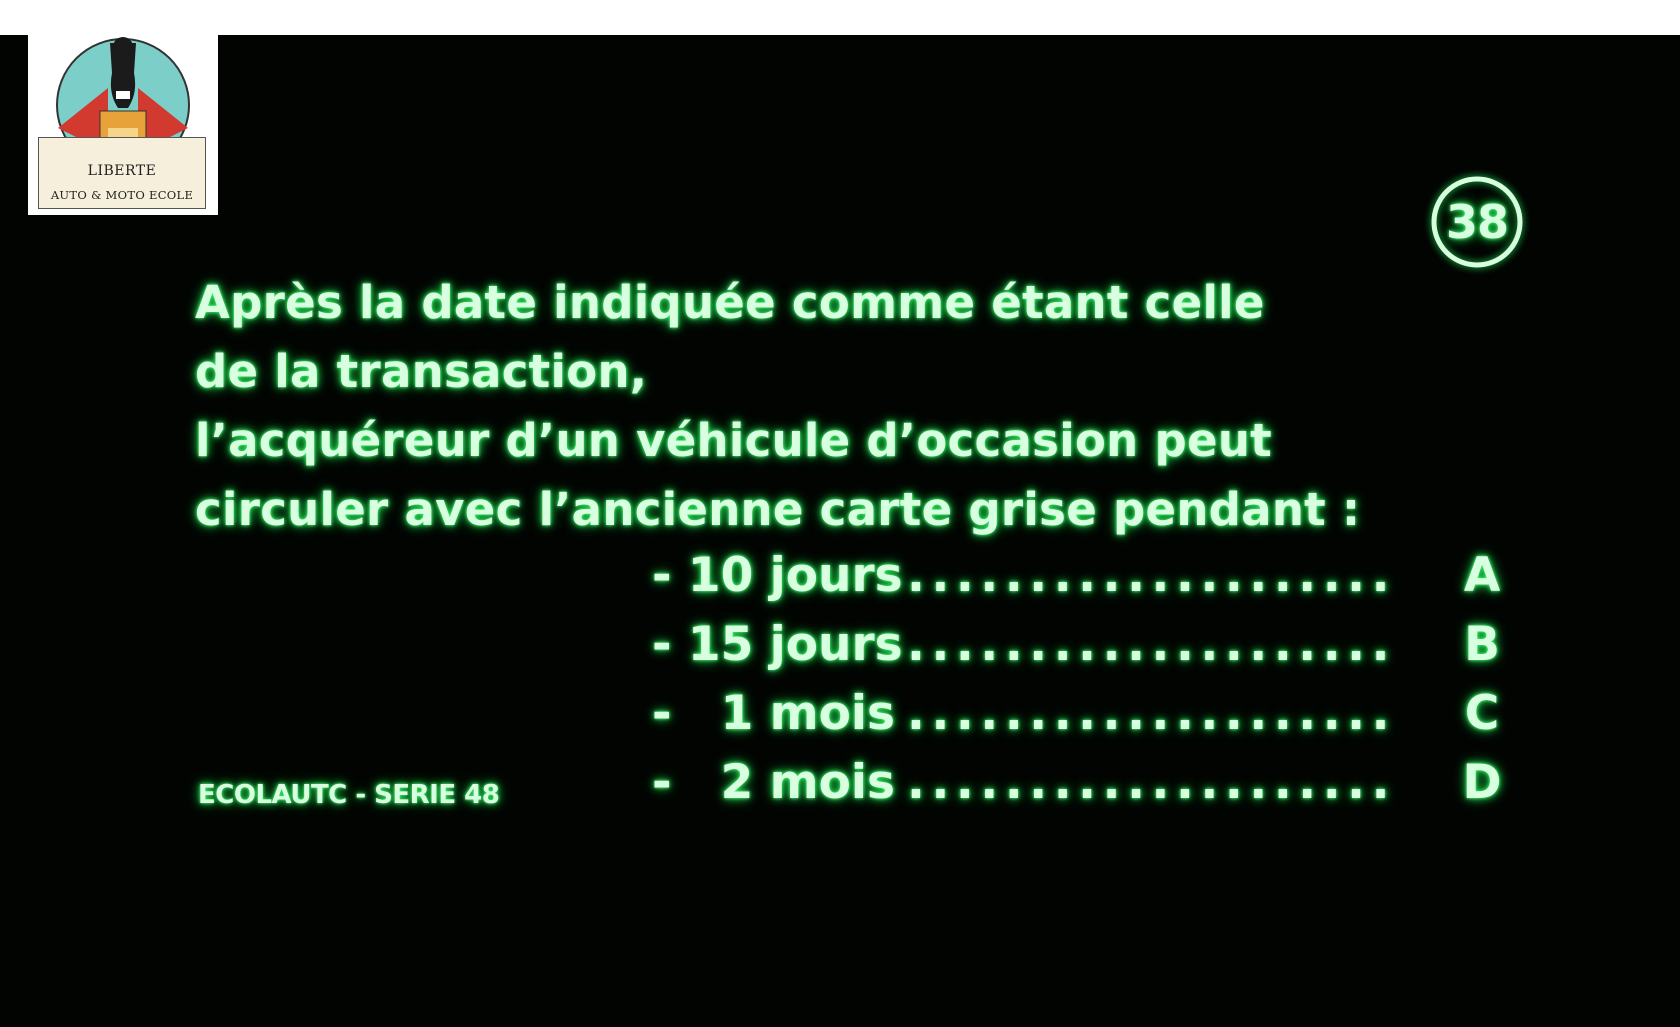 The height and width of the screenshot is (1027, 1680). Describe the element at coordinates (774, 713) in the screenshot. I see `answer-label: - 1 mois` at that location.